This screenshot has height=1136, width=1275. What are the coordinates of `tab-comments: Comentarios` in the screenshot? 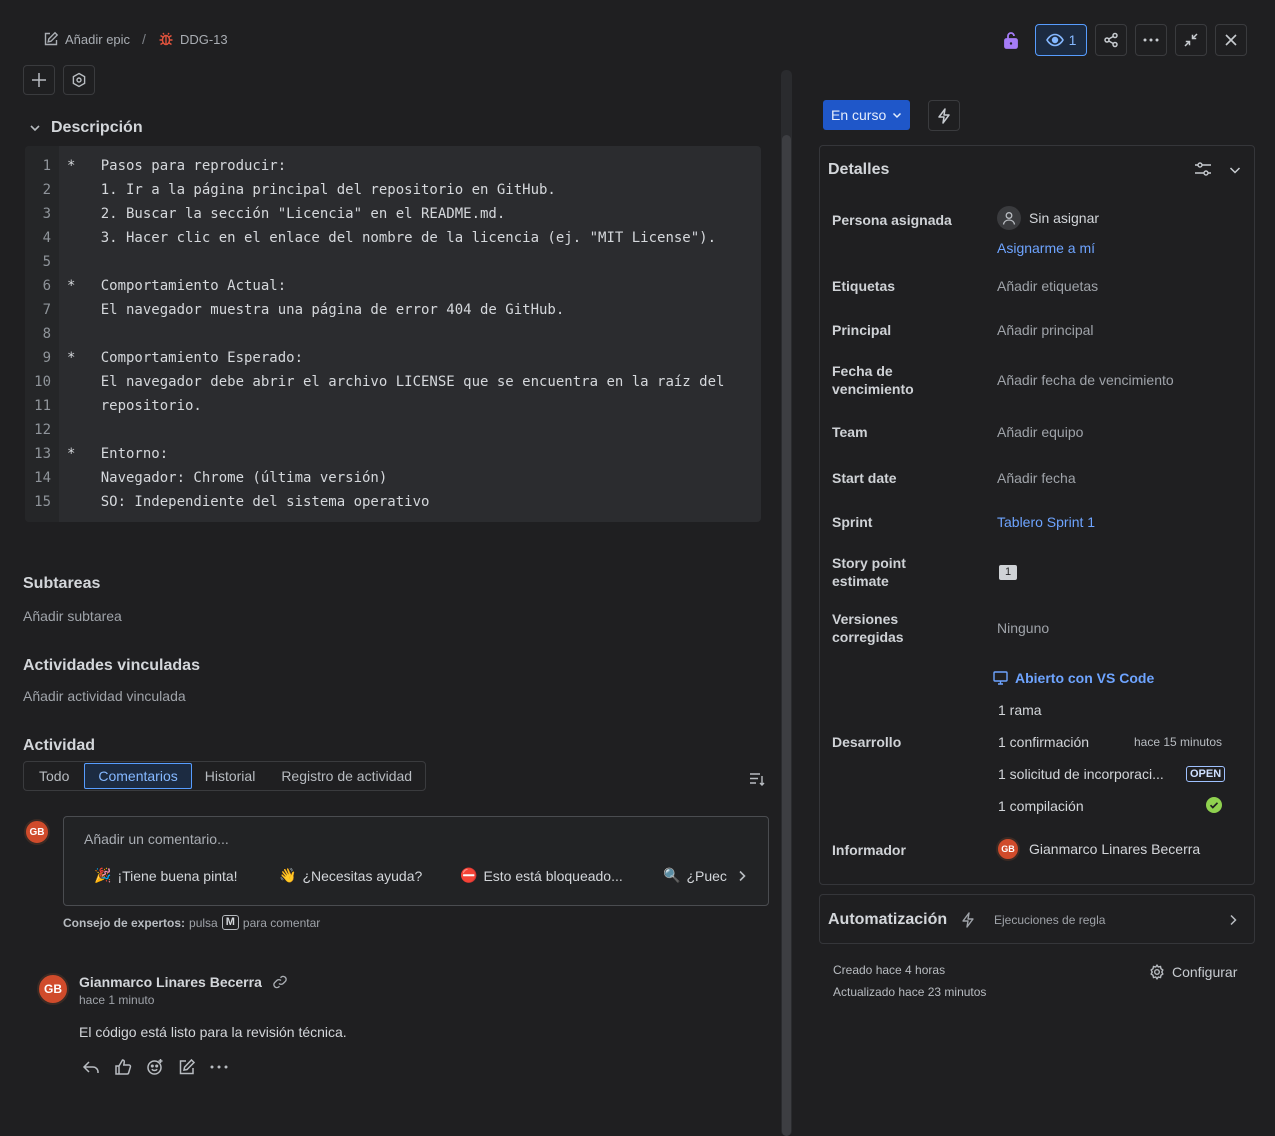 It's located at (138, 776).